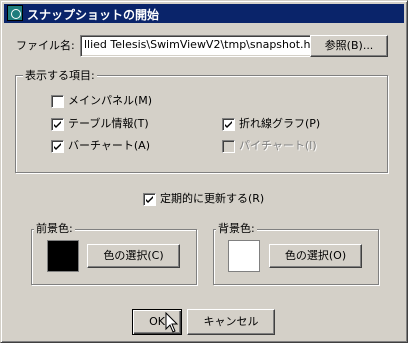  I want to click on periodic-update-checkbox, so click(149, 199).